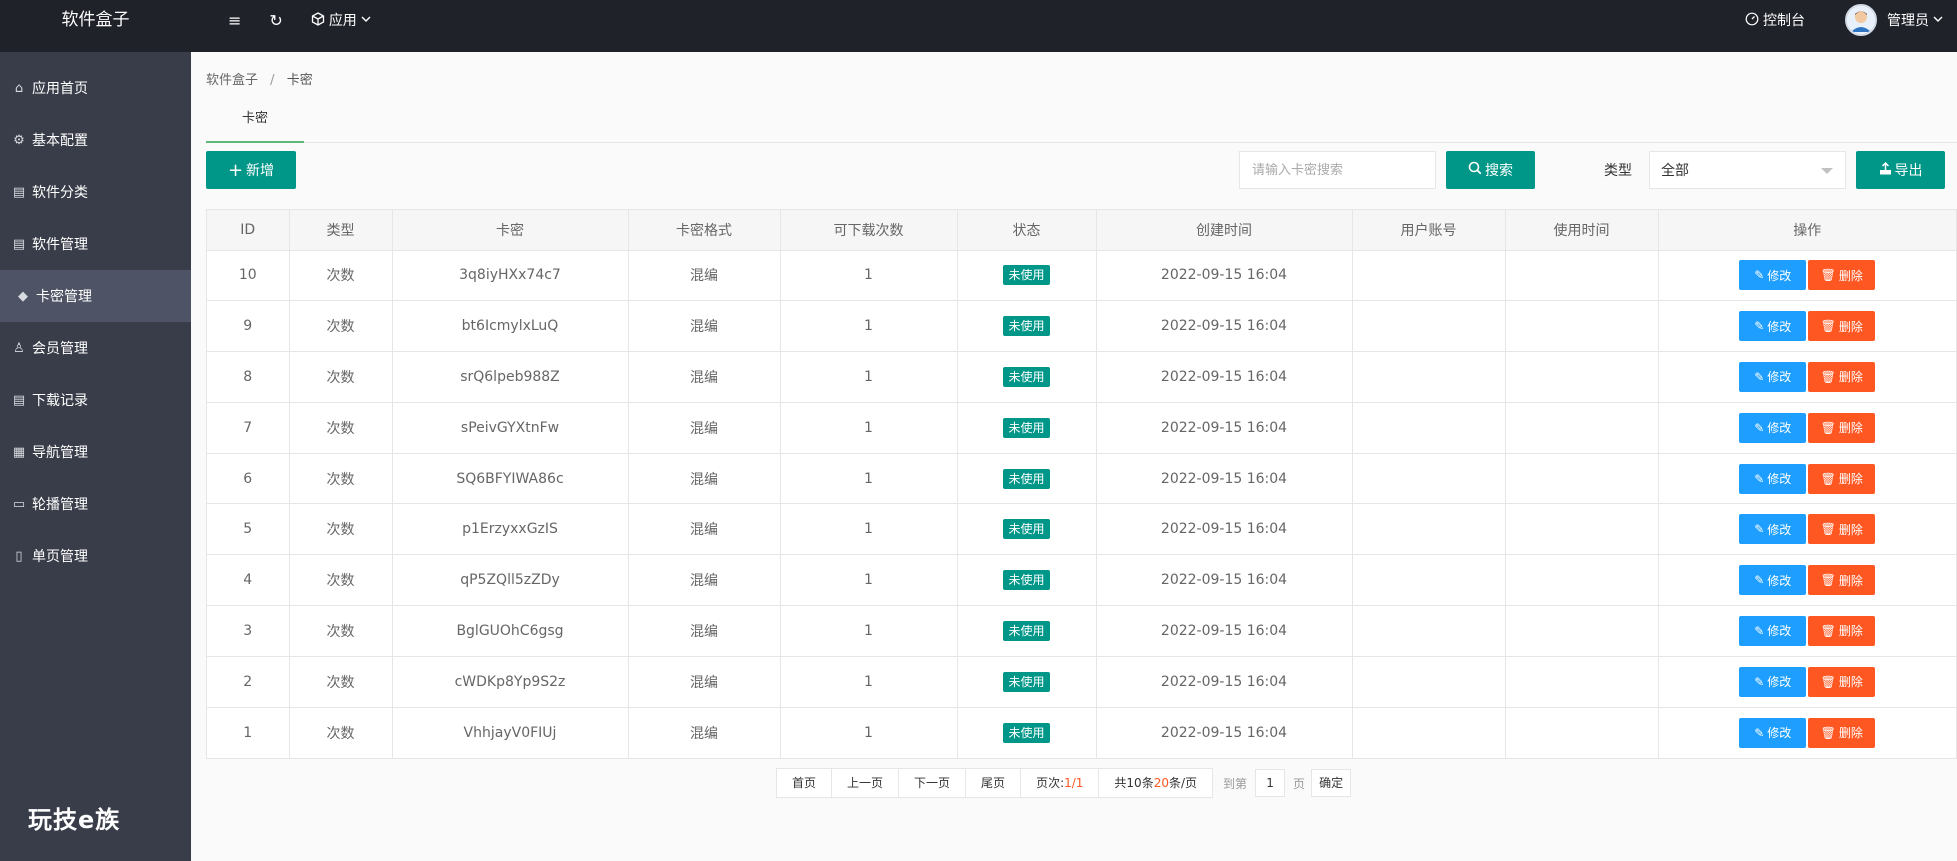 The height and width of the screenshot is (861, 1957). Describe the element at coordinates (1337, 170) in the screenshot. I see `search-input` at that location.